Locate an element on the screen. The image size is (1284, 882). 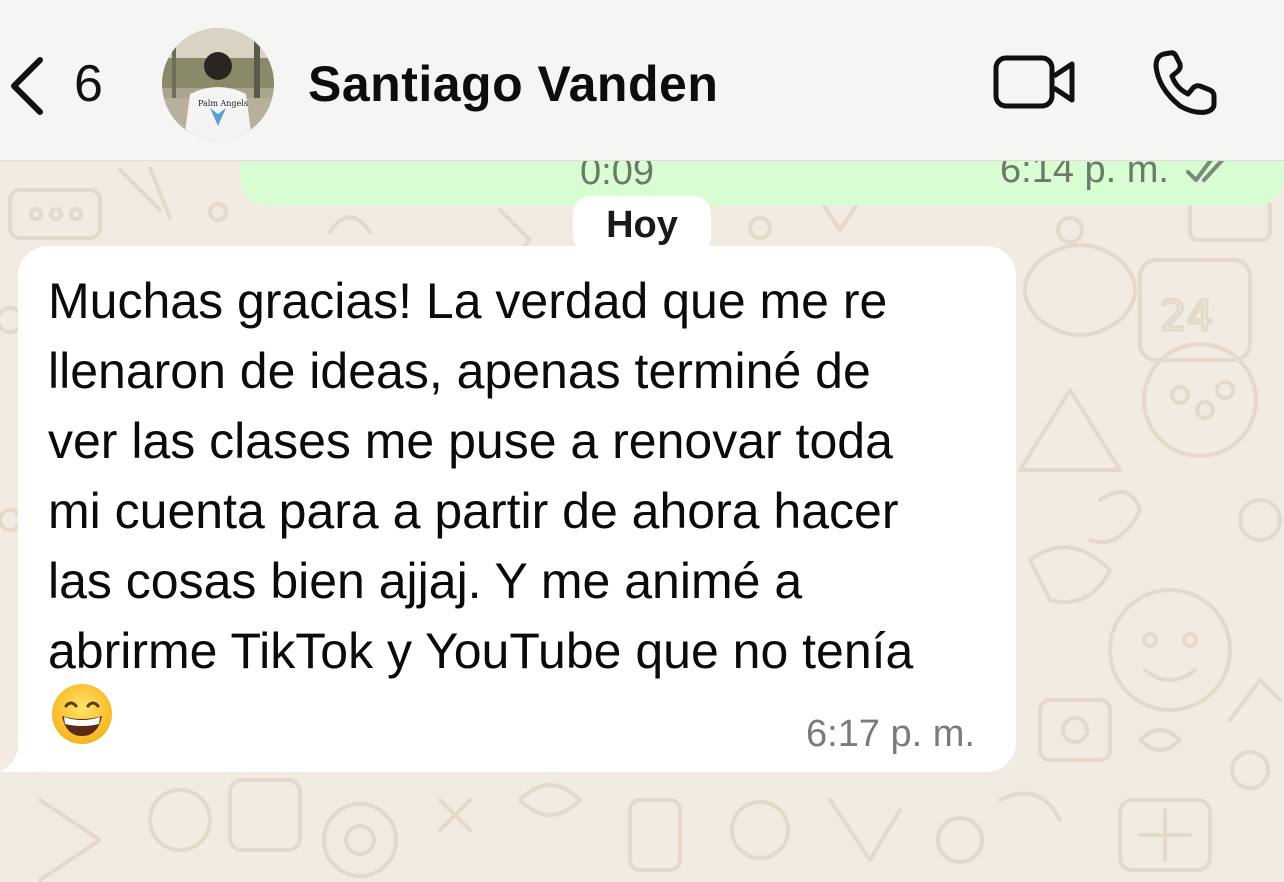
message-line: mi cuenta para a partir de ahora hacer is located at coordinates (473, 511).